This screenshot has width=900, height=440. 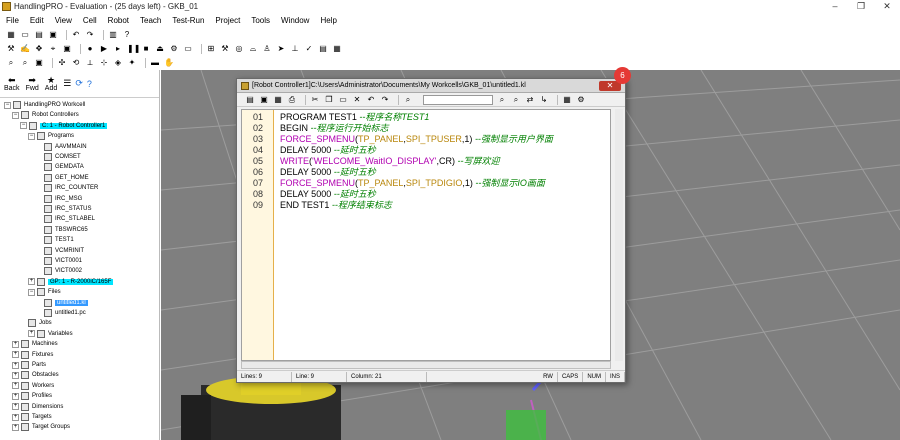 What do you see at coordinates (66, 178) in the screenshot?
I see `tree-program-item: GET_HOME` at bounding box center [66, 178].